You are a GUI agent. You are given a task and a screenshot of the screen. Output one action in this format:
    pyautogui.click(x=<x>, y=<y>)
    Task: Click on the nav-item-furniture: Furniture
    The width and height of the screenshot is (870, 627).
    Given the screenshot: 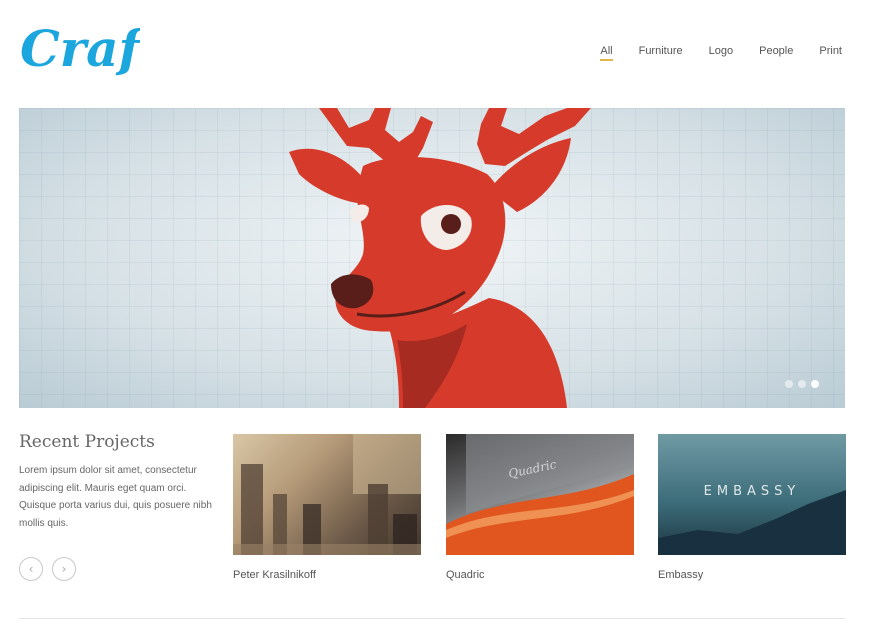 What is the action you would take?
    pyautogui.click(x=661, y=52)
    